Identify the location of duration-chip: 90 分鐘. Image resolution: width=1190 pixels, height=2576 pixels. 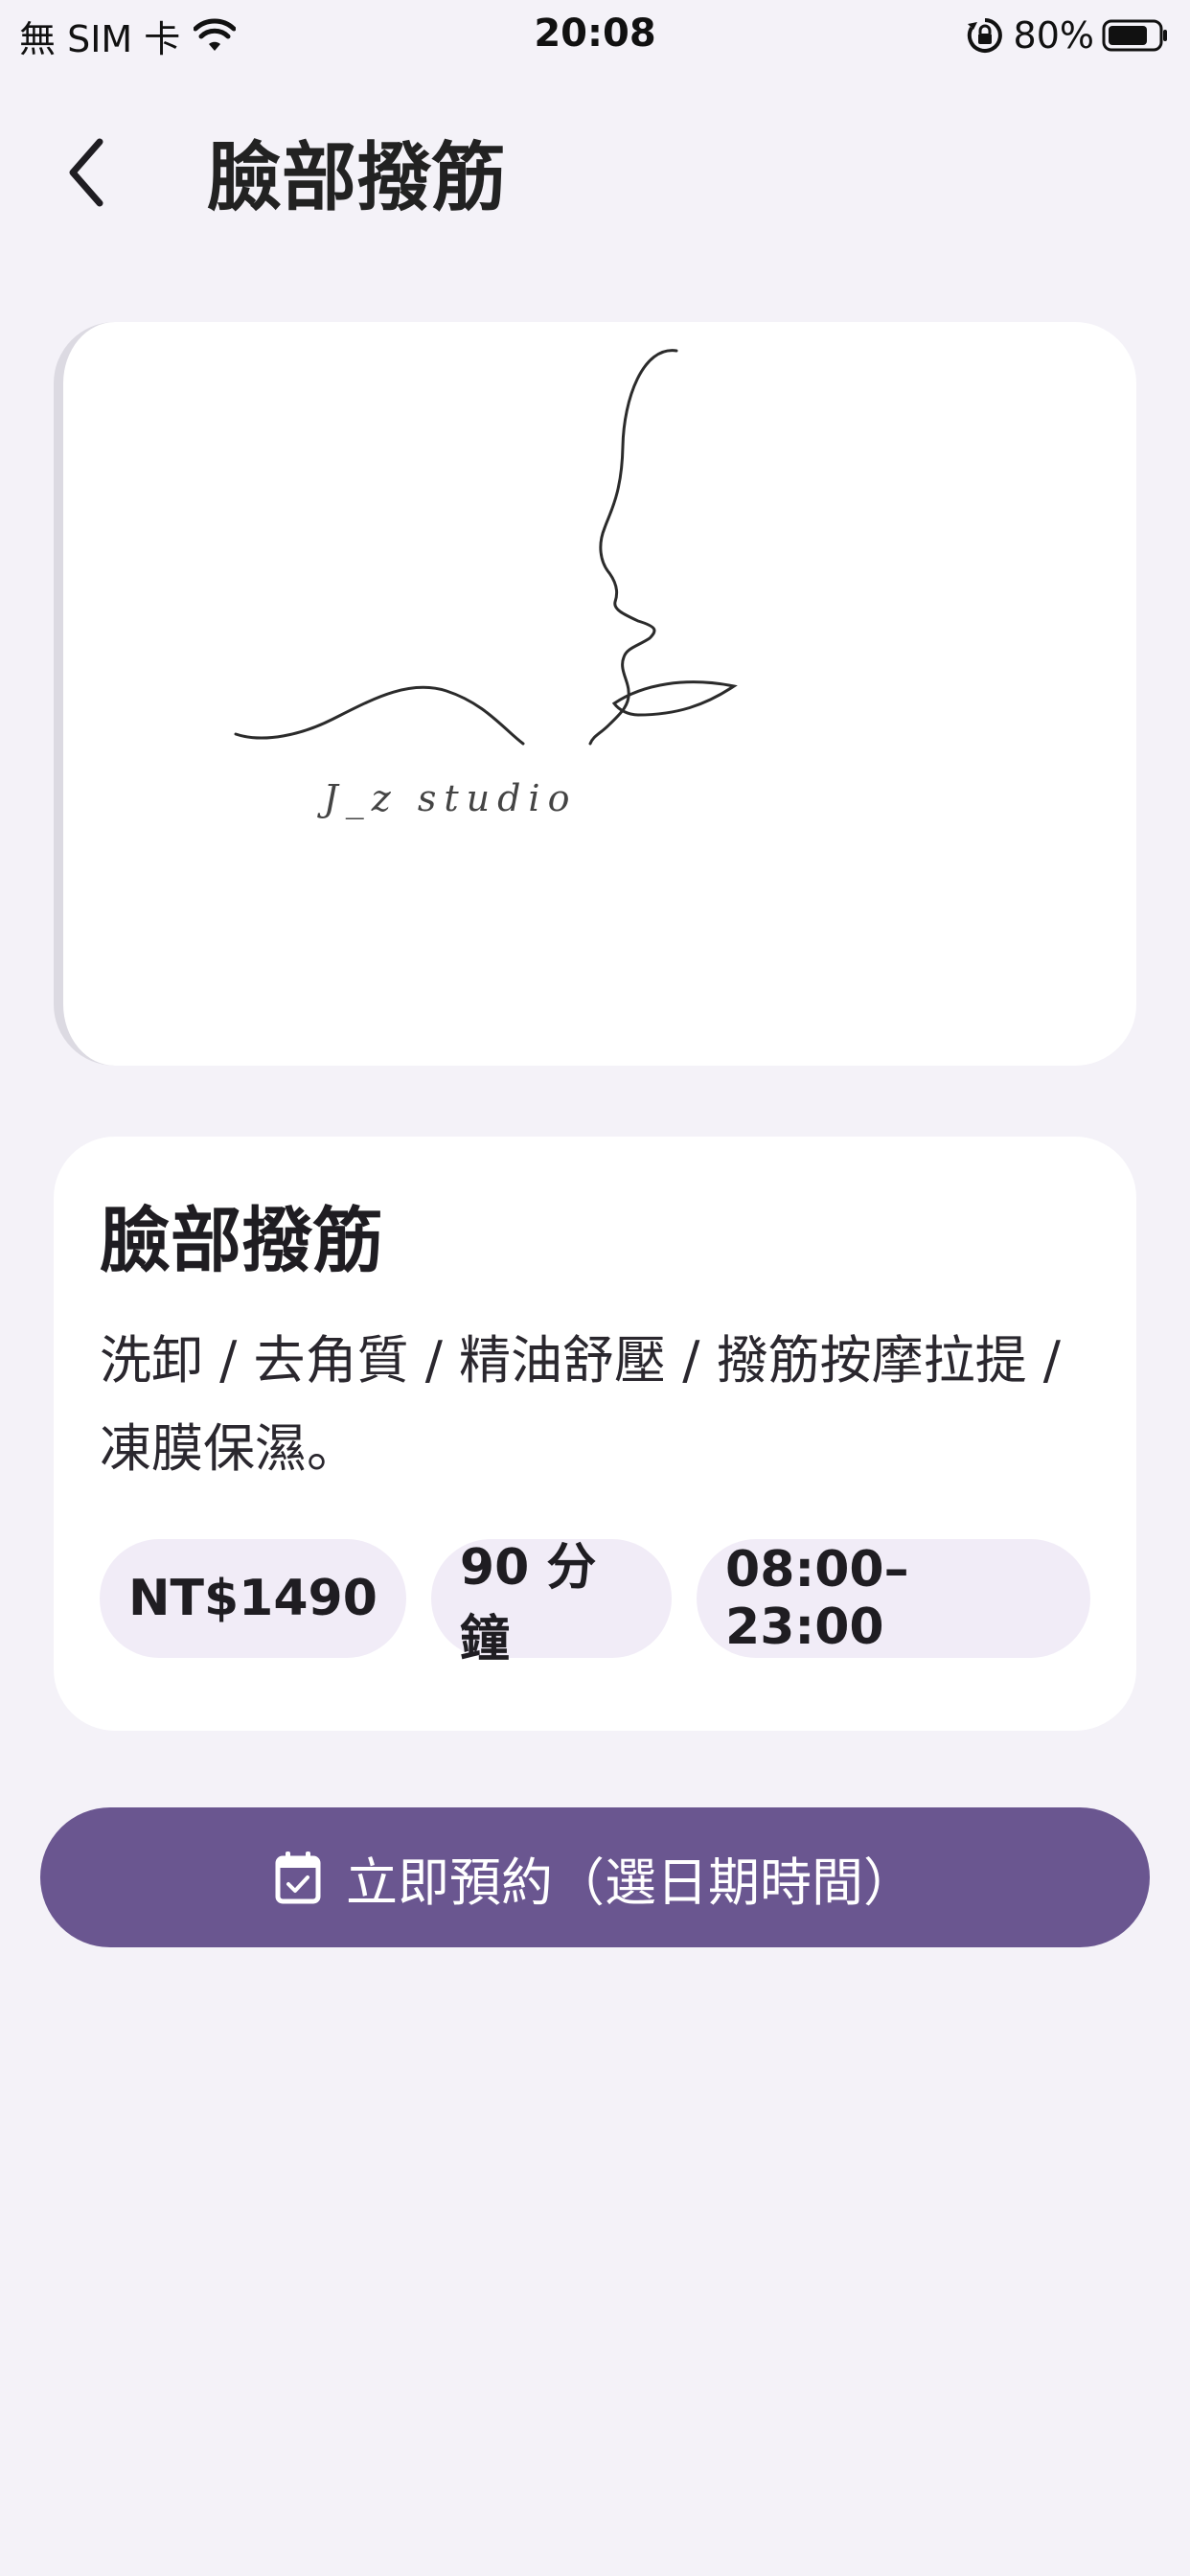
(552, 1603).